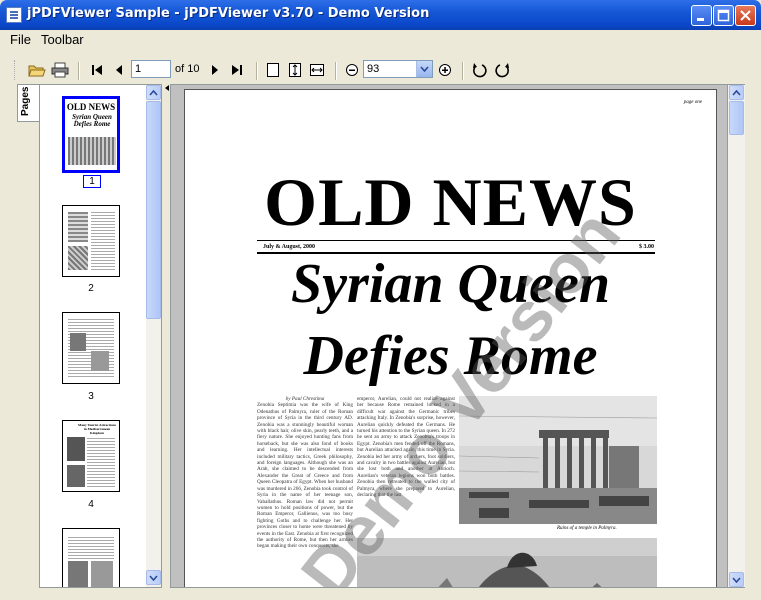 Image resolution: width=761 pixels, height=600 pixels. I want to click on open-button, so click(37, 70).